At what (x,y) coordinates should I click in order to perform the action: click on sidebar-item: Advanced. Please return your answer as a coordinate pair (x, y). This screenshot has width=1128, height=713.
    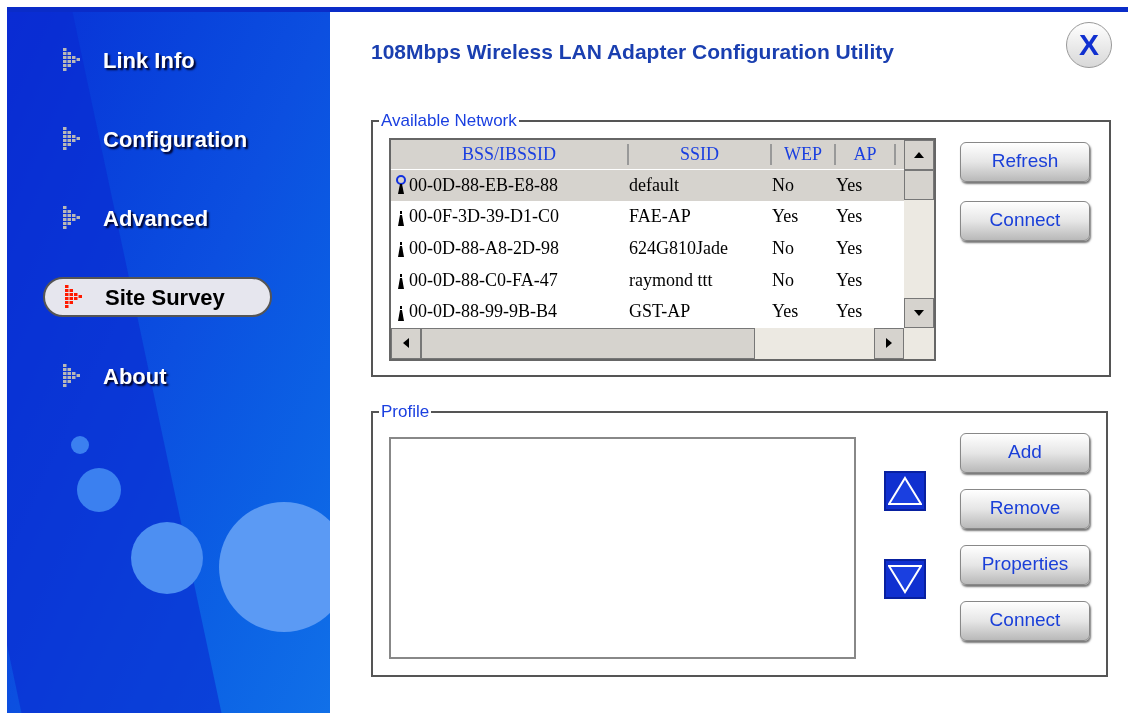
    Looking at the image, I should click on (196, 218).